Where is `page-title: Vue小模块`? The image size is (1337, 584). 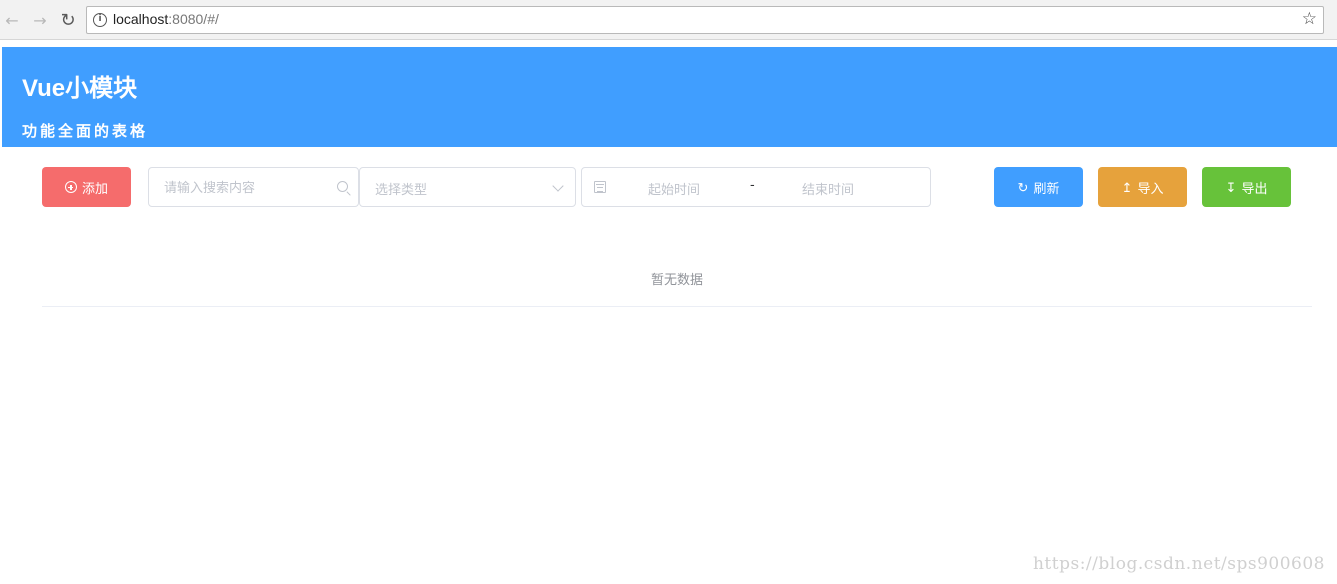
page-title: Vue小模块 is located at coordinates (80, 88).